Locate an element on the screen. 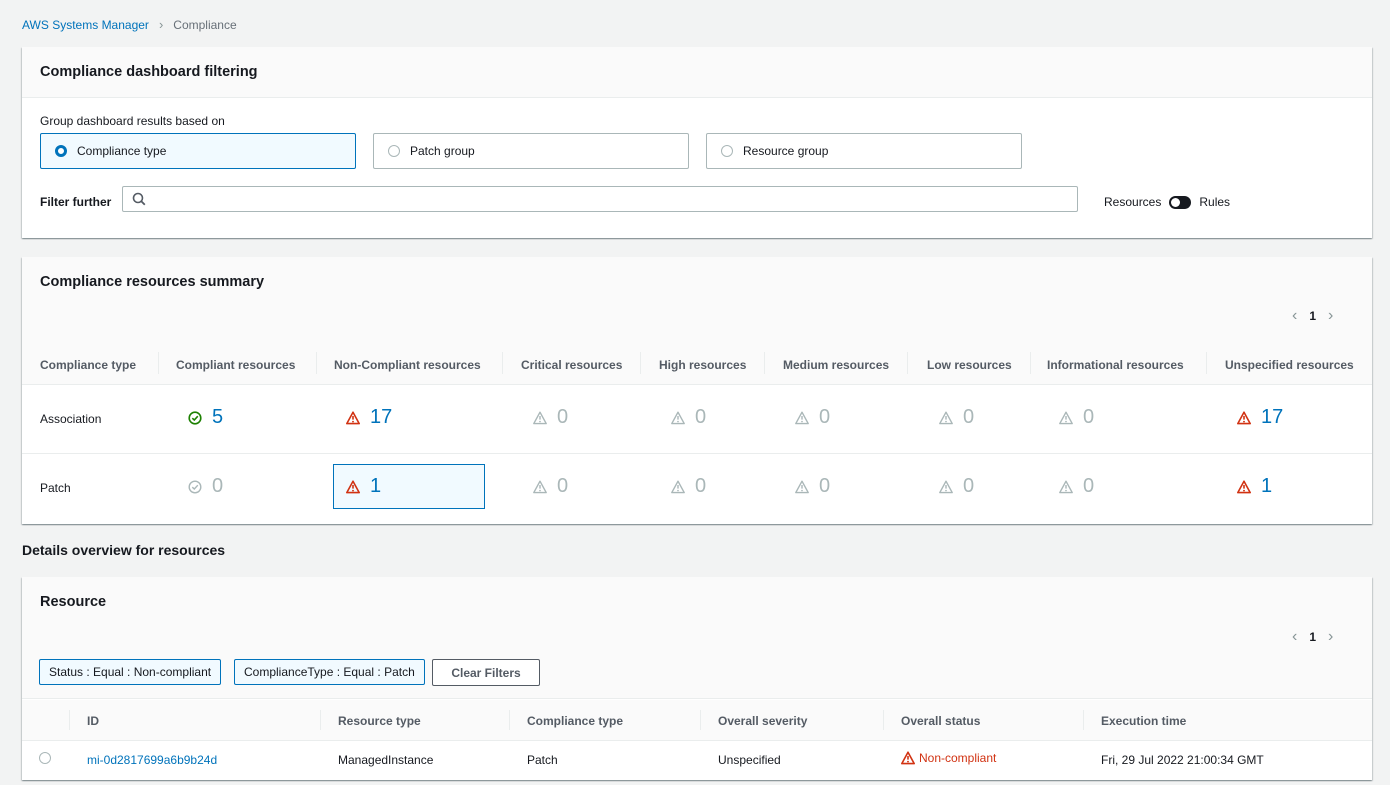 Image resolution: width=1390 pixels, height=785 pixels. breadcrumb-systems-manager-link: AWS Systems Manager is located at coordinates (85, 25).